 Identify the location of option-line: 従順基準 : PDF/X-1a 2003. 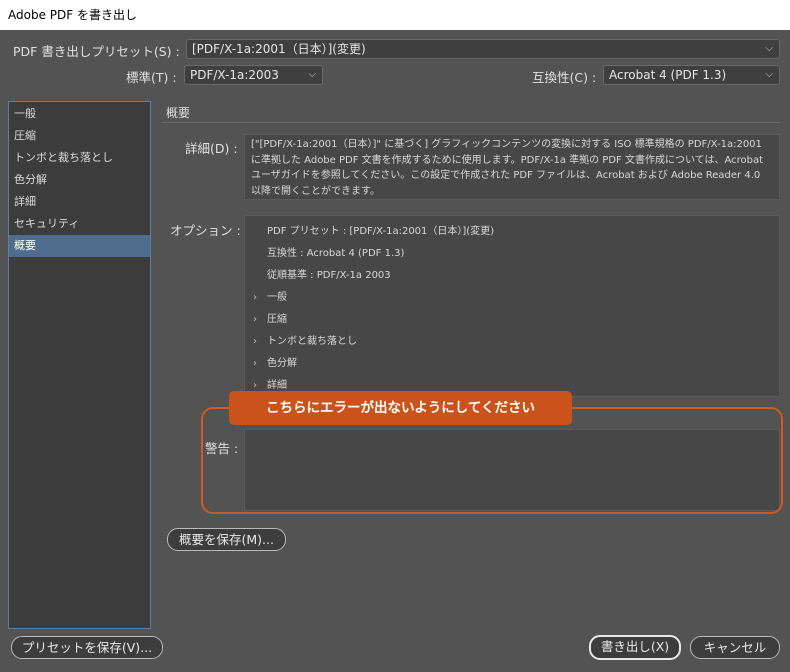
(329, 275).